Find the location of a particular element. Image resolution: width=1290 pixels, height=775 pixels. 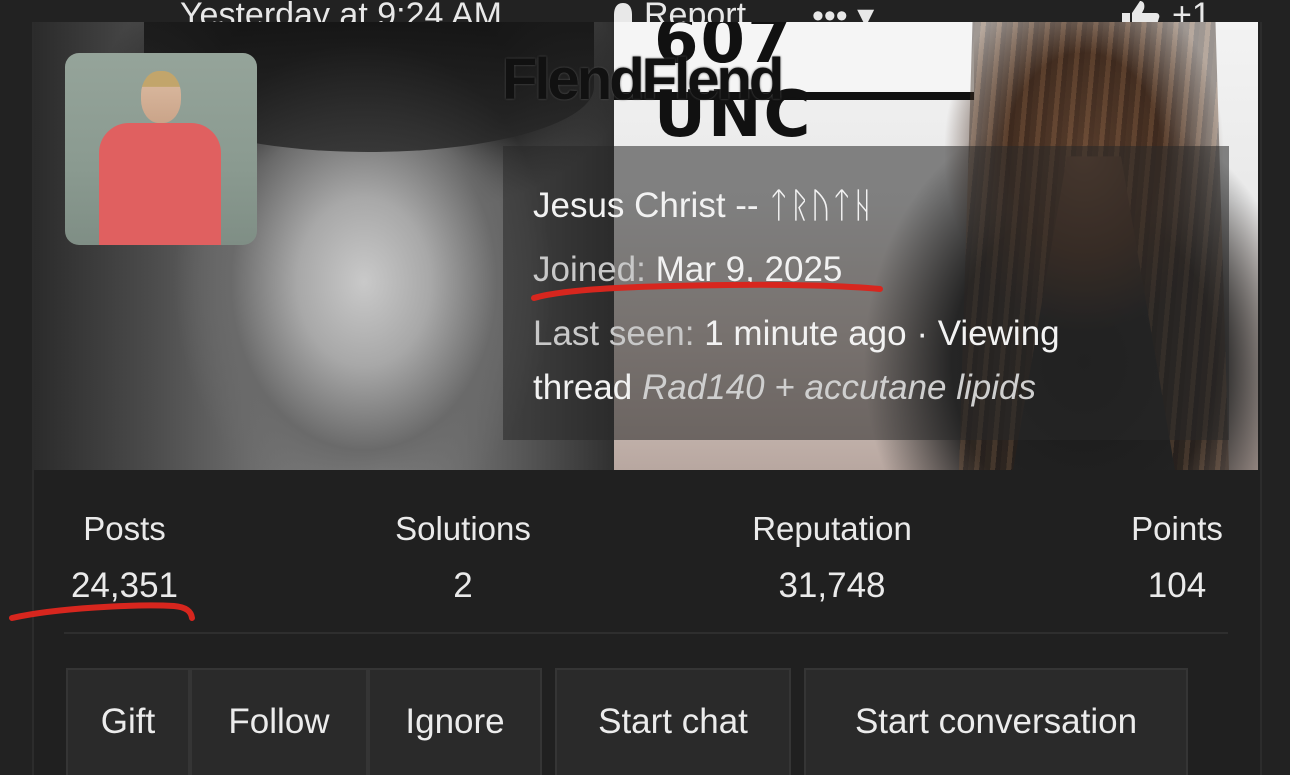

gift-button: Gift is located at coordinates (128, 721).